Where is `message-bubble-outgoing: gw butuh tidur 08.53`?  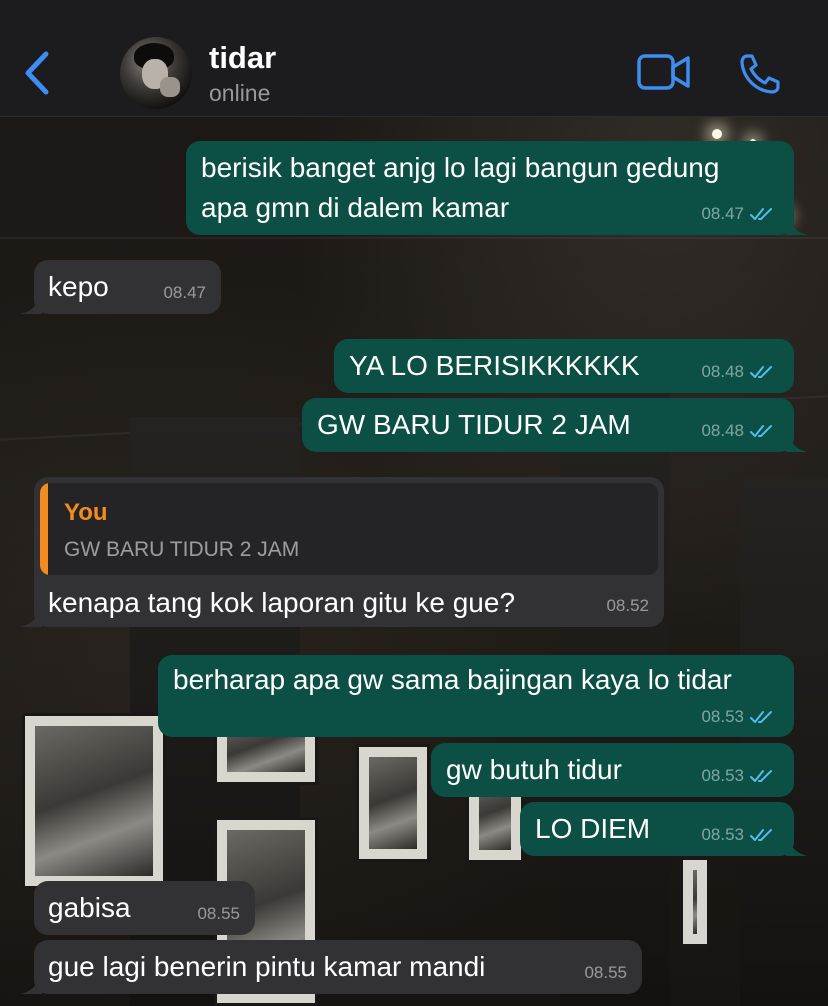
message-bubble-outgoing: gw butuh tidur 08.53 is located at coordinates (612, 770).